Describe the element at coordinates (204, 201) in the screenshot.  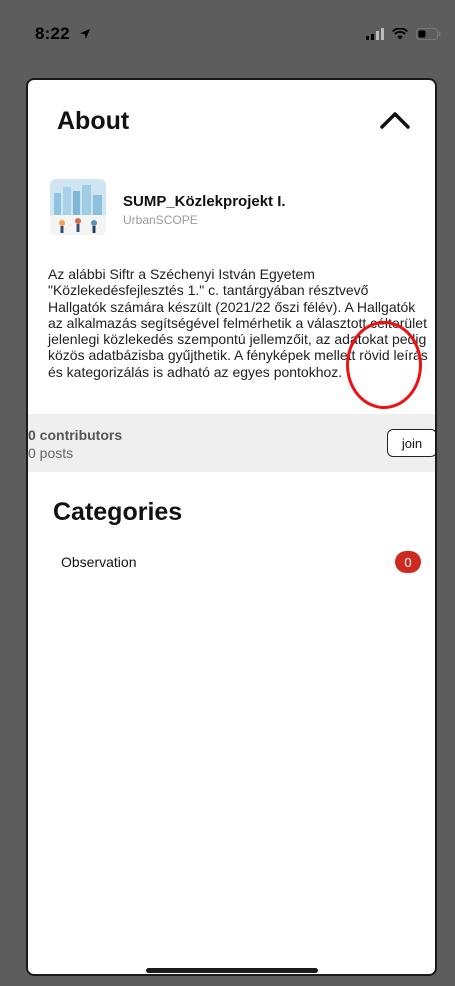
I see `project-name: SUMP_Közlekprojekt I.` at that location.